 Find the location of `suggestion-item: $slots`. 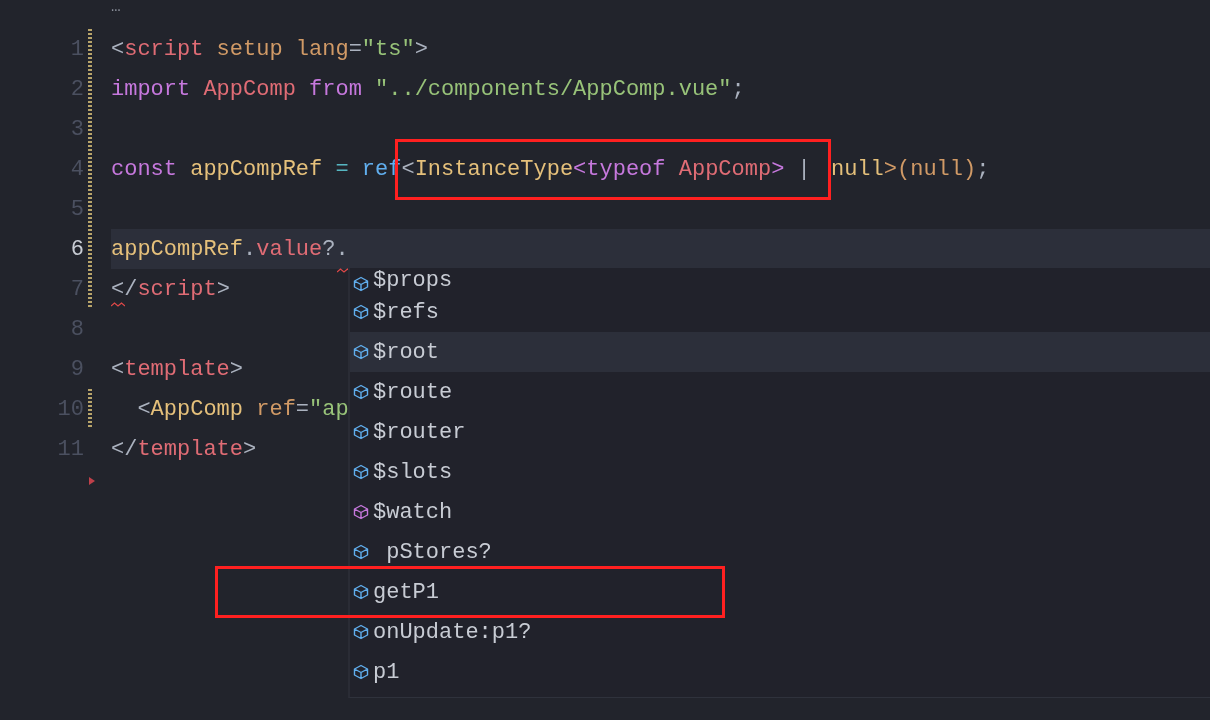

suggestion-item: $slots is located at coordinates (780, 472).